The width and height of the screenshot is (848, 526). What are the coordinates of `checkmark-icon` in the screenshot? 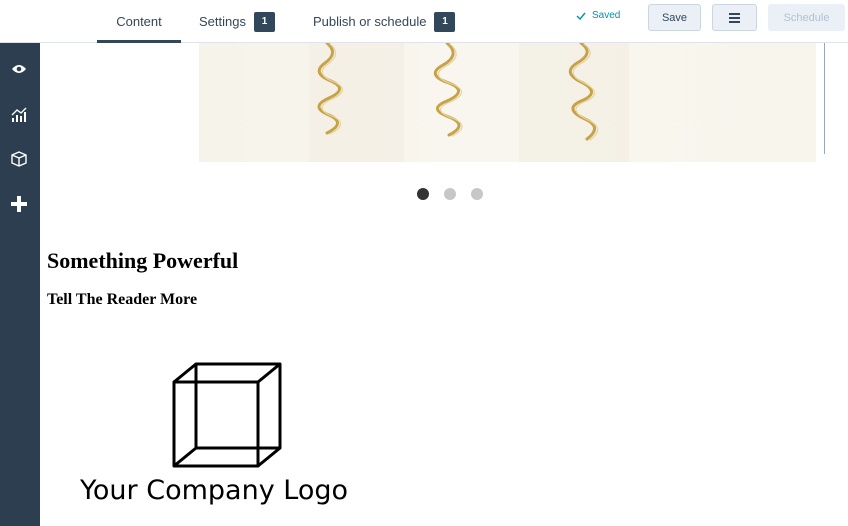 It's located at (581, 16).